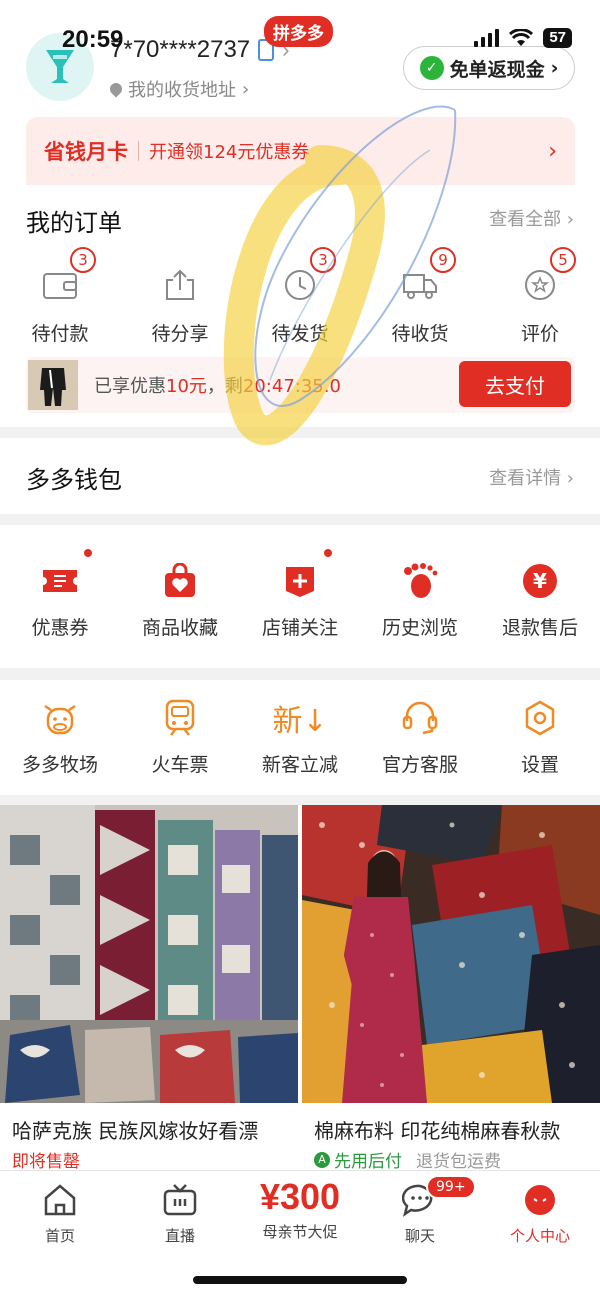 This screenshot has width=600, height=1297. Describe the element at coordinates (60, 581) in the screenshot. I see `coupon-icon` at that location.